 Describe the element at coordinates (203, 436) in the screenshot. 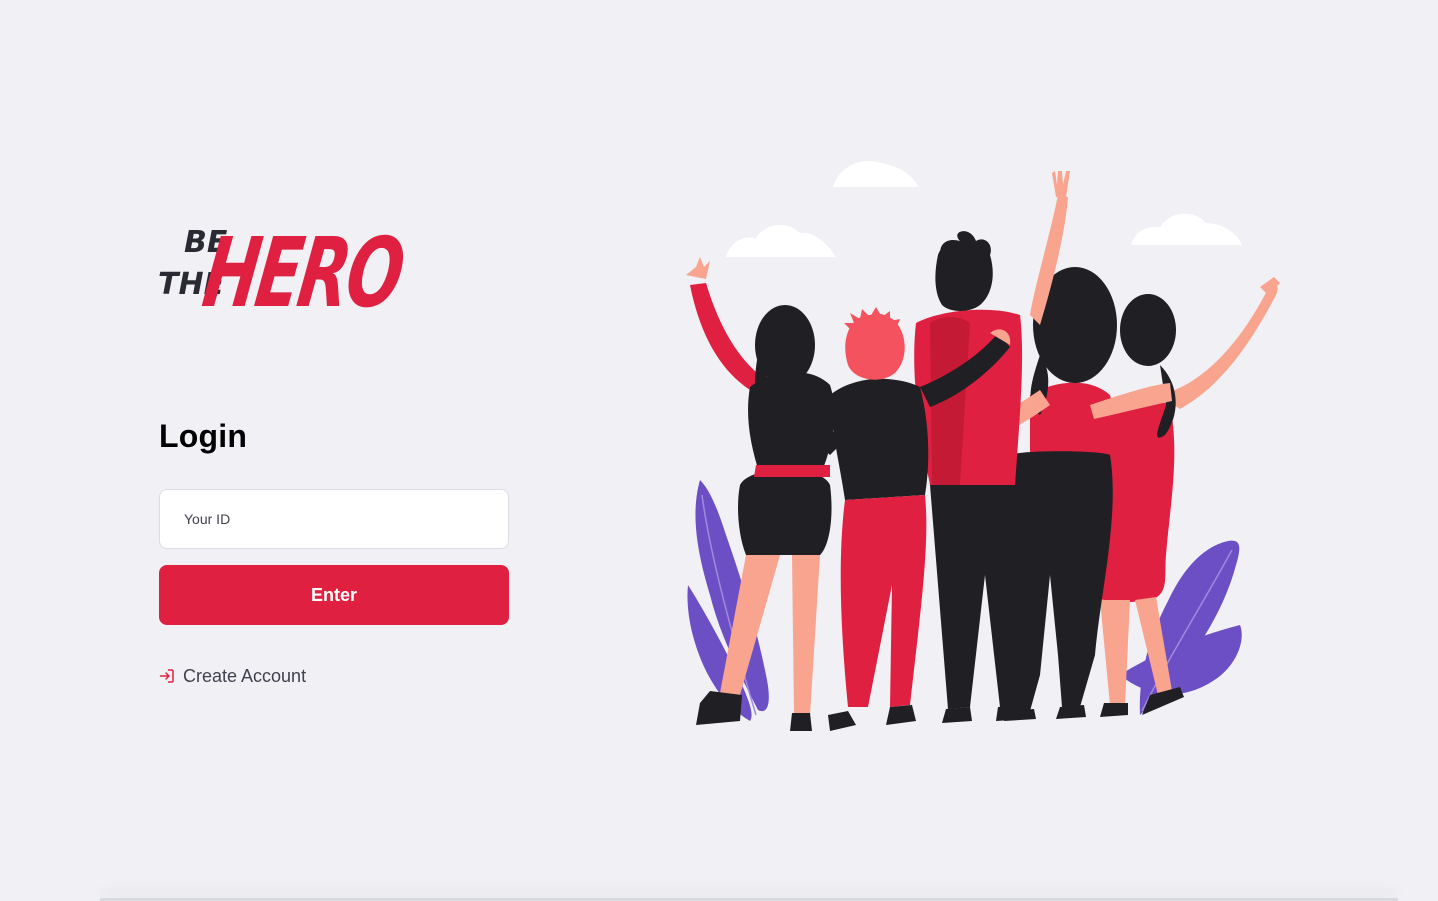

I see `page-title: Login` at that location.